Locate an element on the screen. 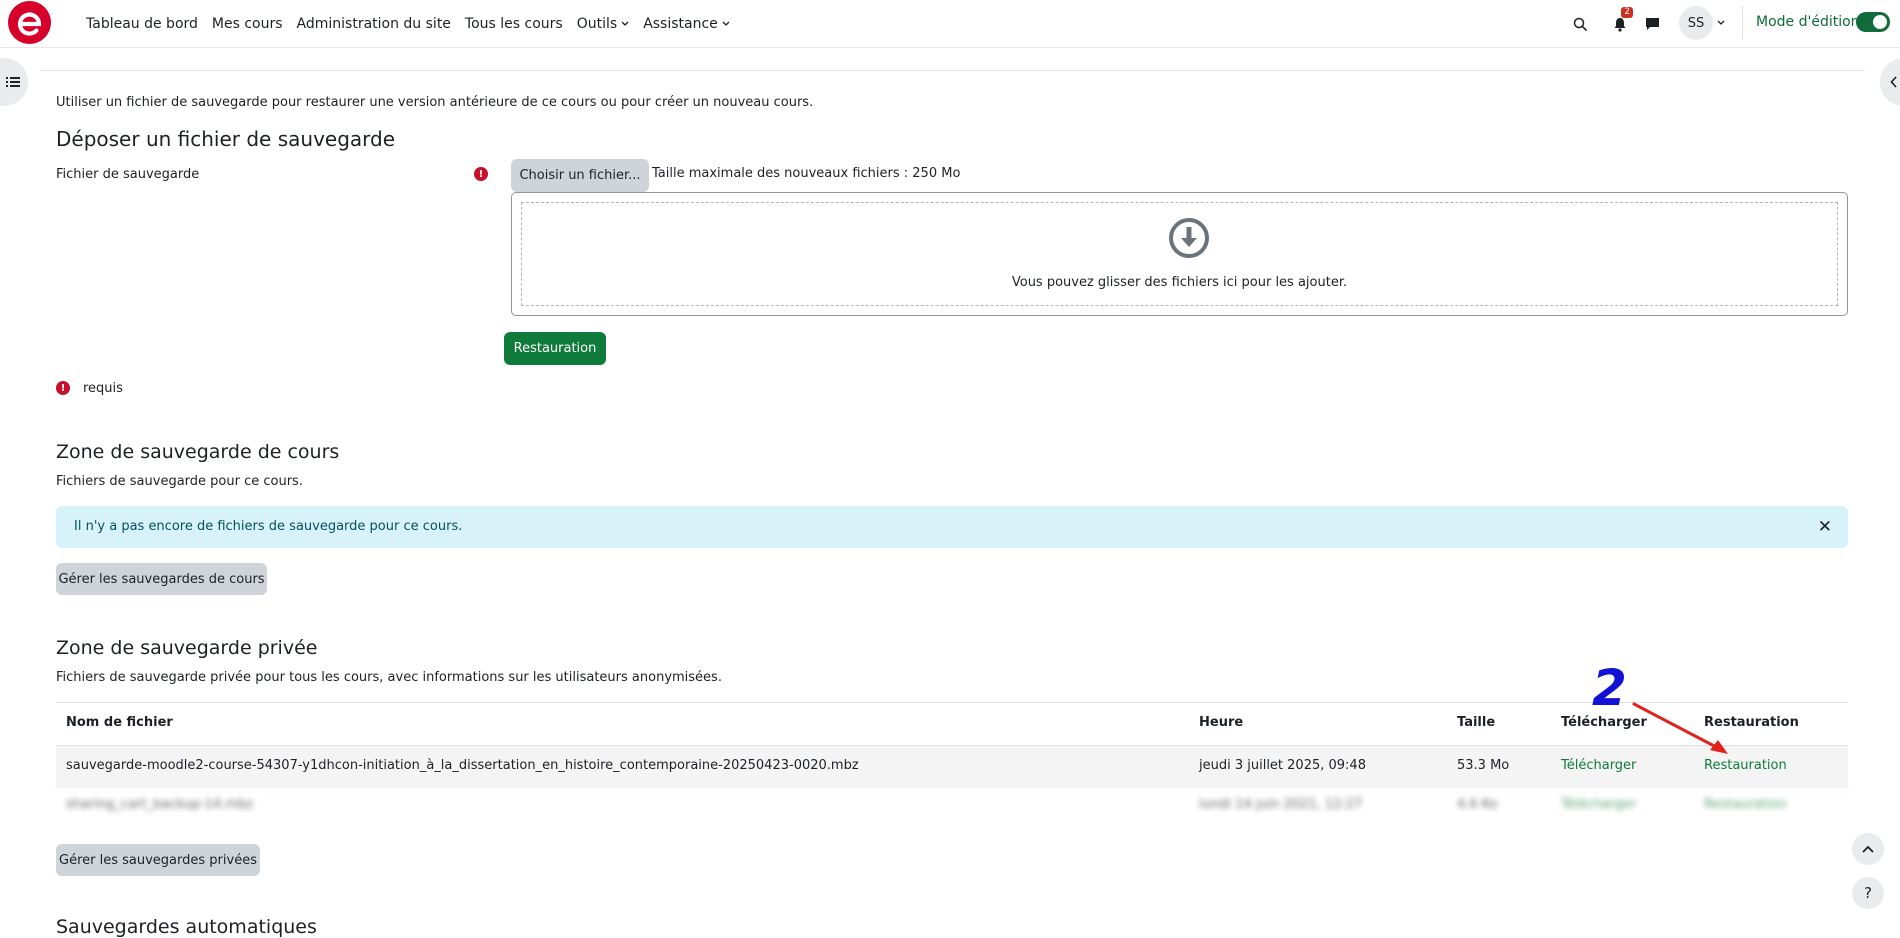 This screenshot has width=1900, height=938. nav-assistance-label: Assistance is located at coordinates (680, 24).